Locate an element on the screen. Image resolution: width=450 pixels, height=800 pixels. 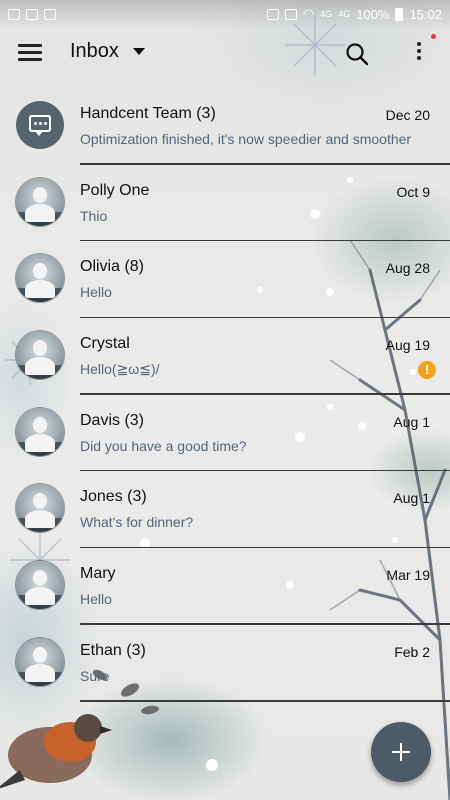
top-bar: Inbox is located at coordinates (225, 54).